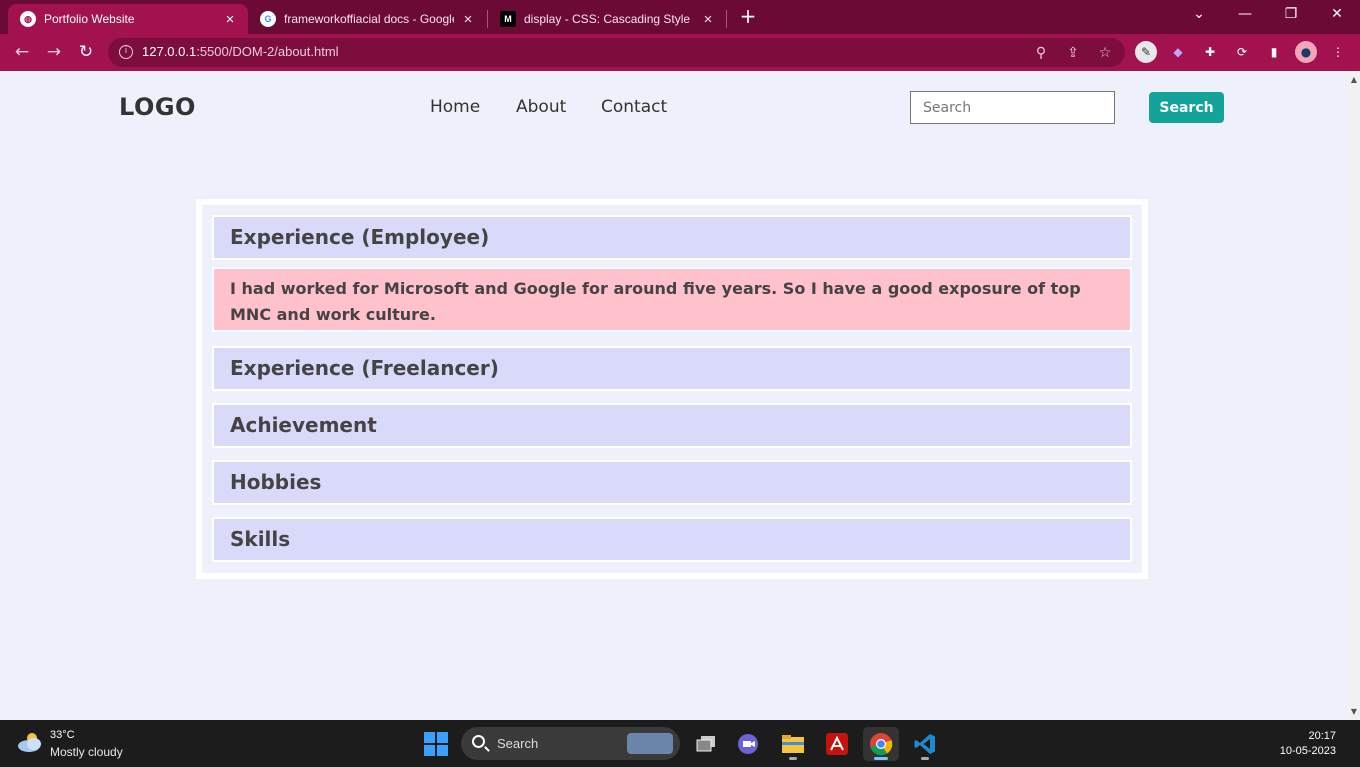  I want to click on search-input, so click(1012, 107).